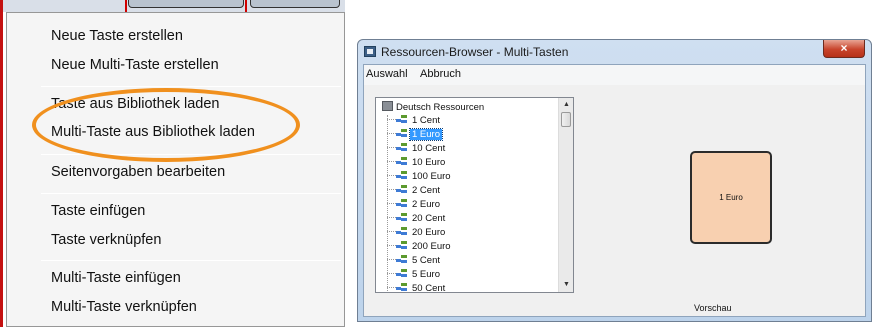 Image resolution: width=877 pixels, height=327 pixels. I want to click on tree-item-label: 20 Cent, so click(429, 218).